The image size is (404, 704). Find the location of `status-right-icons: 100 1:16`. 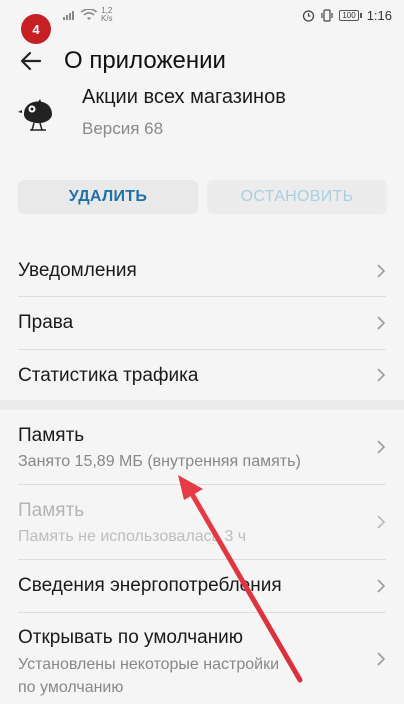

status-right-icons: 100 1:16 is located at coordinates (347, 15).